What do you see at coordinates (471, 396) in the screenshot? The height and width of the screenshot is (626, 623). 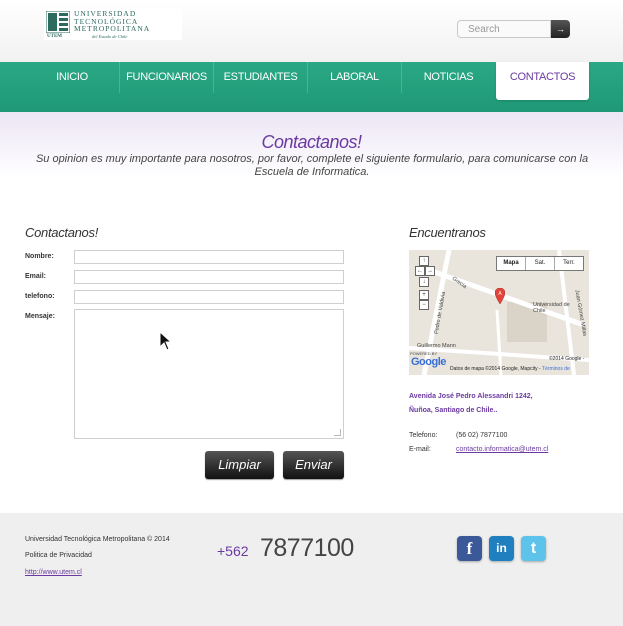 I see `address-line-1: Avenida José Pedro Alessandri 1242,` at bounding box center [471, 396].